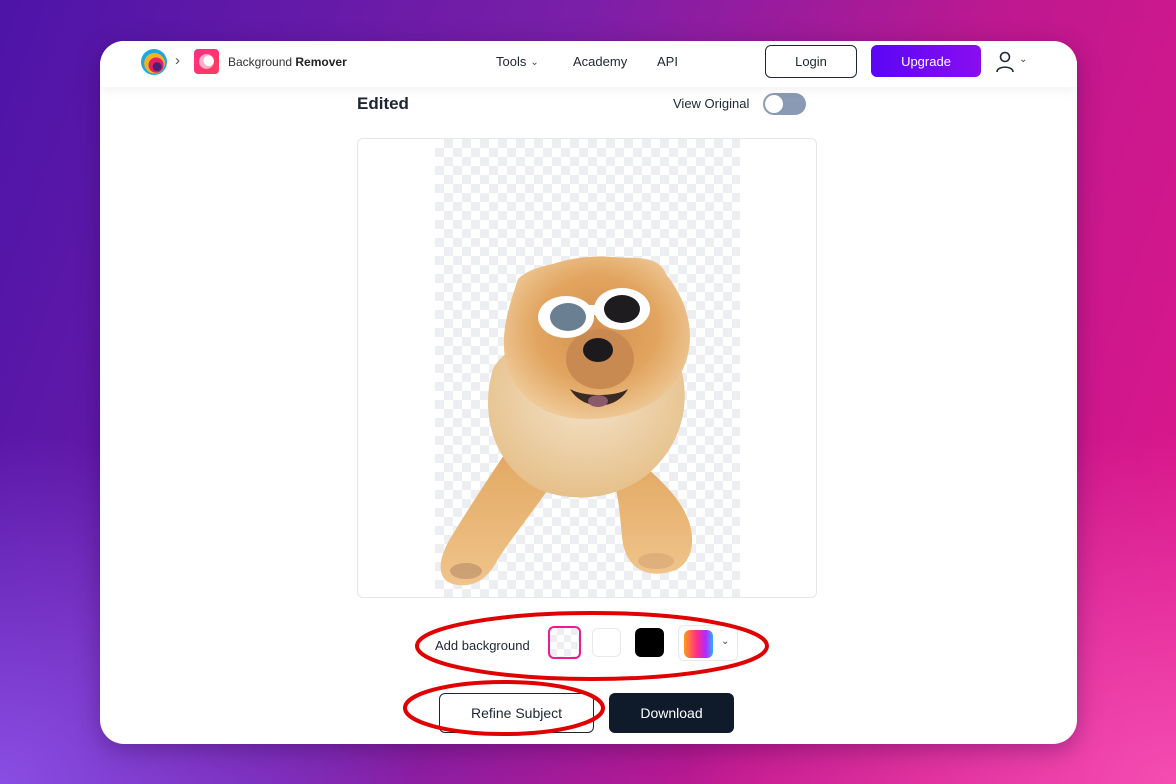  Describe the element at coordinates (600, 61) in the screenshot. I see `nav-academy: Academy` at that location.